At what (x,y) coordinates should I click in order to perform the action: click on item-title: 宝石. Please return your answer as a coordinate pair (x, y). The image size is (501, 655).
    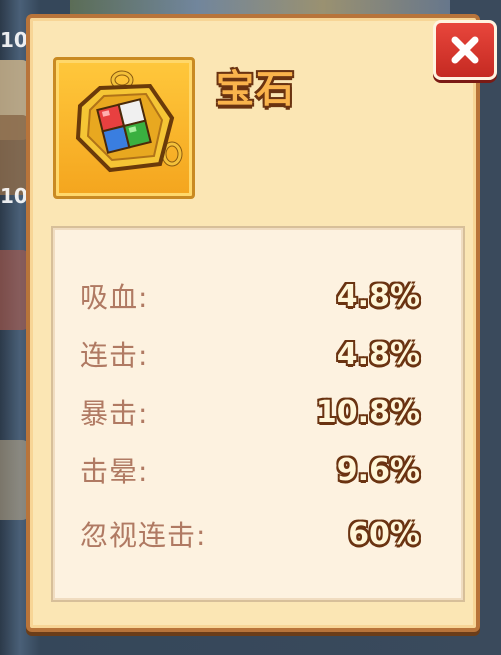
    Looking at the image, I should click on (256, 89).